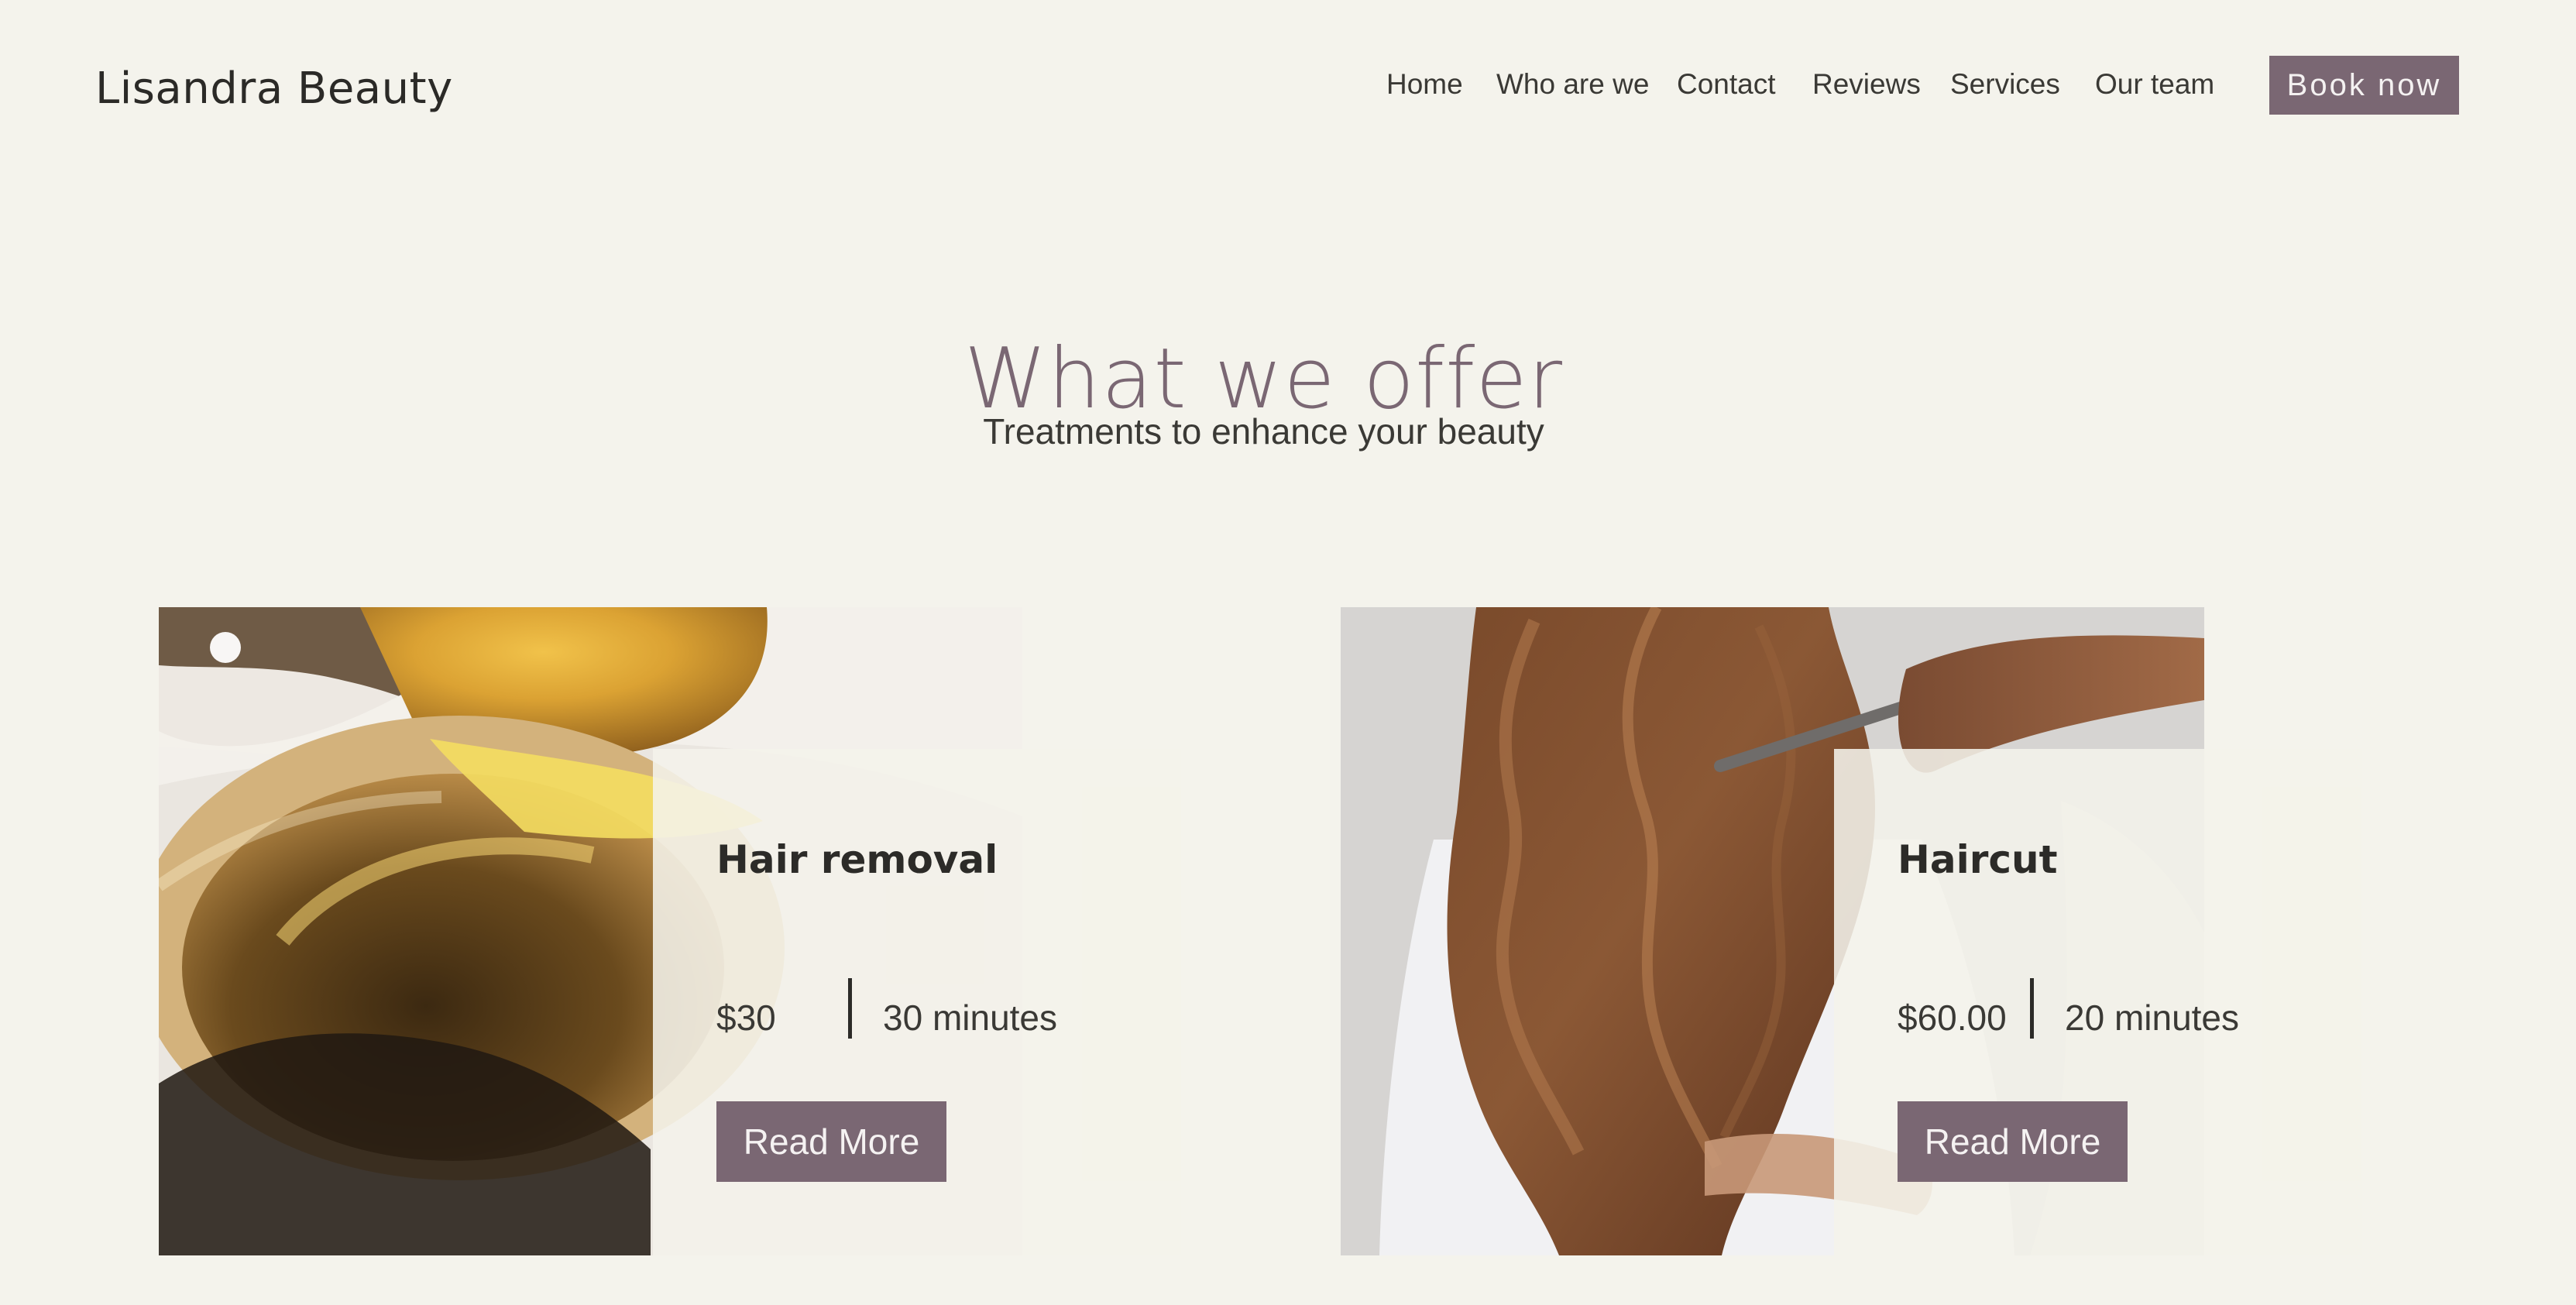  What do you see at coordinates (1726, 84) in the screenshot?
I see `nav-contact: Contact` at bounding box center [1726, 84].